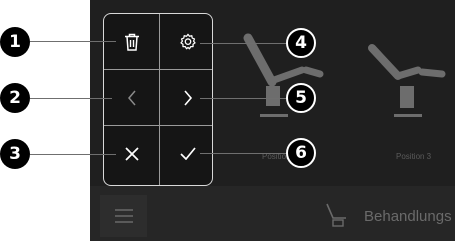  Describe the element at coordinates (131, 153) in the screenshot. I see `close-icon` at that location.